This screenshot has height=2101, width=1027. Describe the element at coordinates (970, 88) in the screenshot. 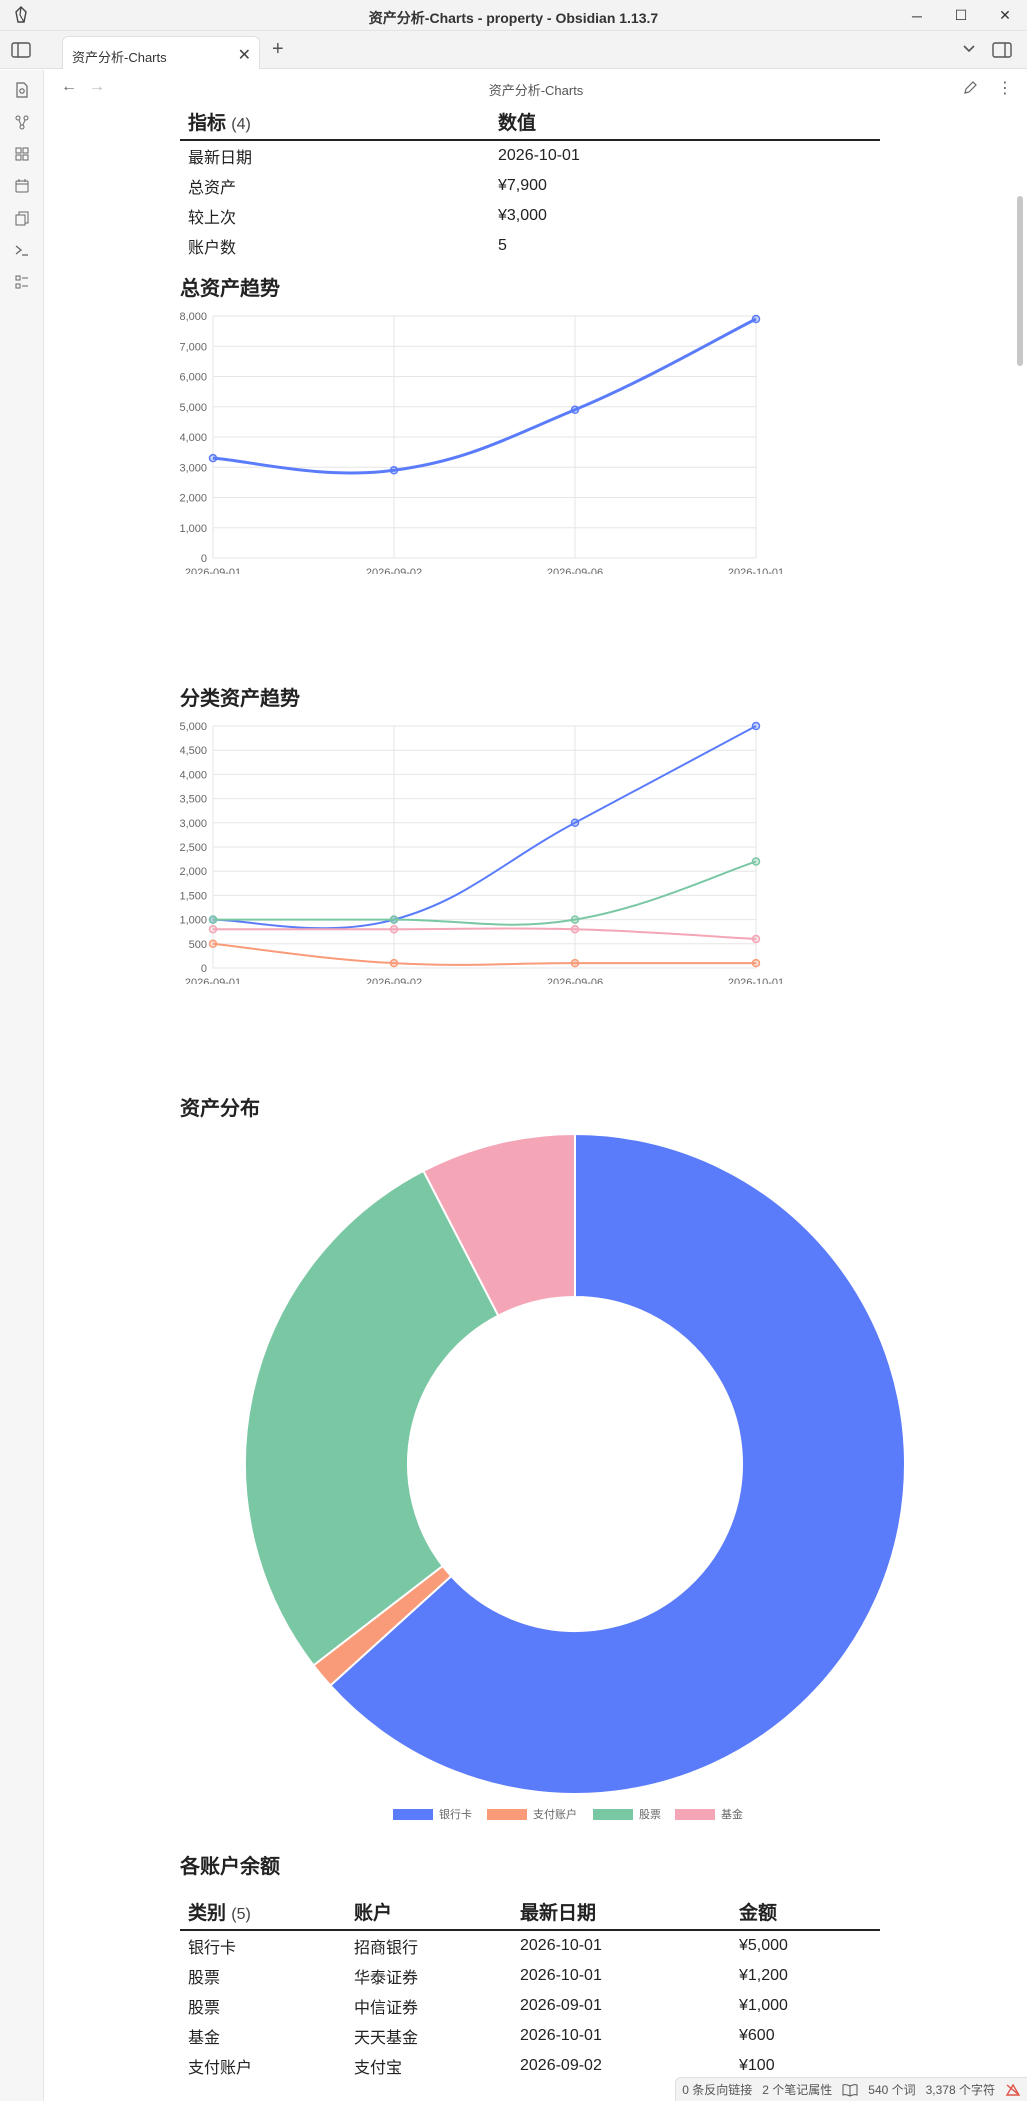

I see `edit-pencil-icon` at that location.